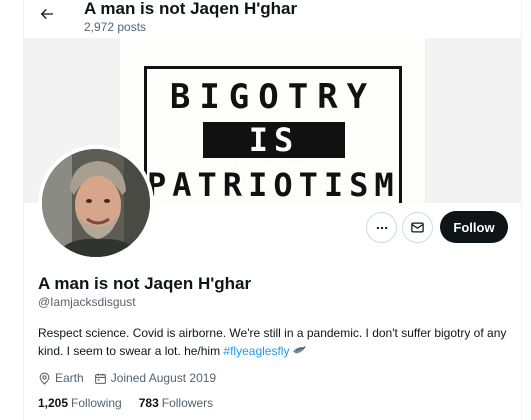 Image resolution: width=531 pixels, height=420 pixels. I want to click on joined-item: Joined August 2019, so click(155, 378).